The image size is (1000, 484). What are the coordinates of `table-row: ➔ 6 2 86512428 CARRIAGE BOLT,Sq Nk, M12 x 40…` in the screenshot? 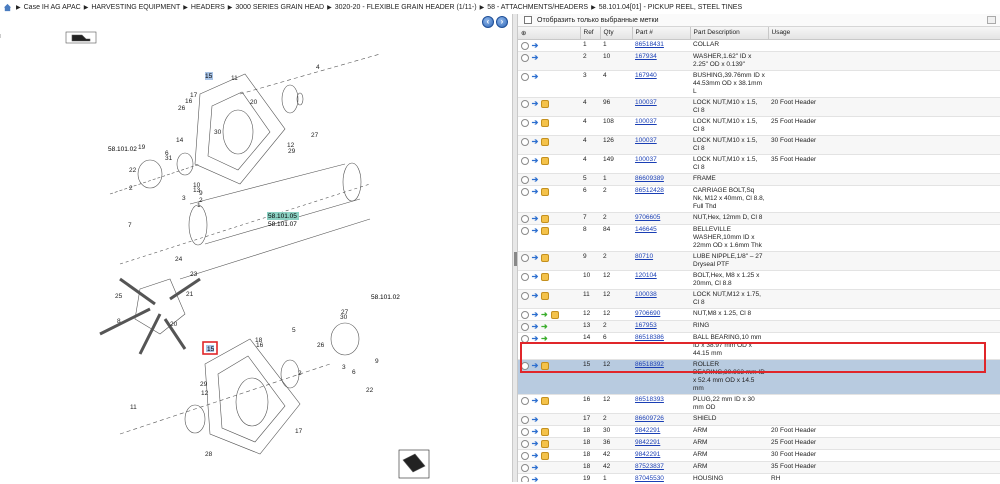 It's located at (759, 199).